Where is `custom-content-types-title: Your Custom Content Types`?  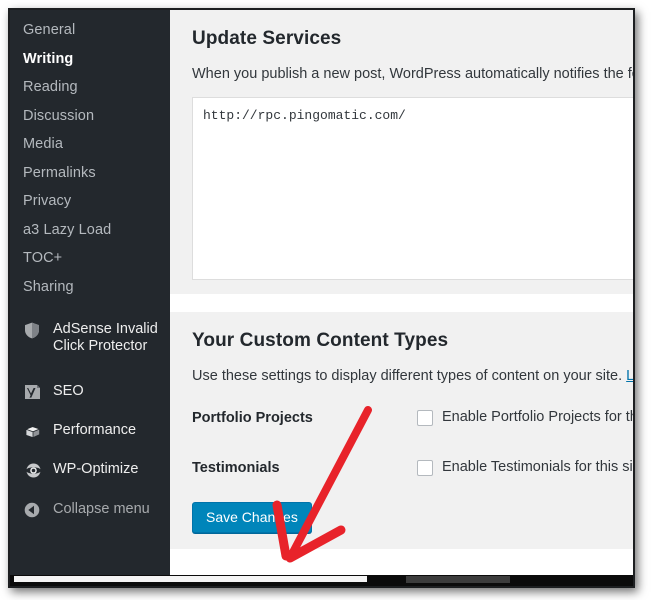 custom-content-types-title: Your Custom Content Types is located at coordinates (320, 340).